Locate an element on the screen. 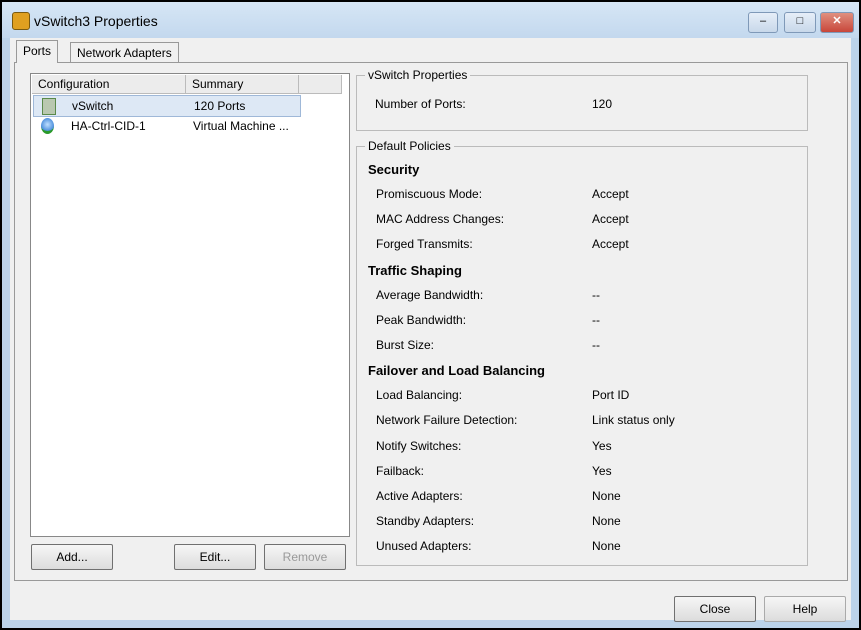  policy-label: Promiscuous Mode: is located at coordinates (429, 194).